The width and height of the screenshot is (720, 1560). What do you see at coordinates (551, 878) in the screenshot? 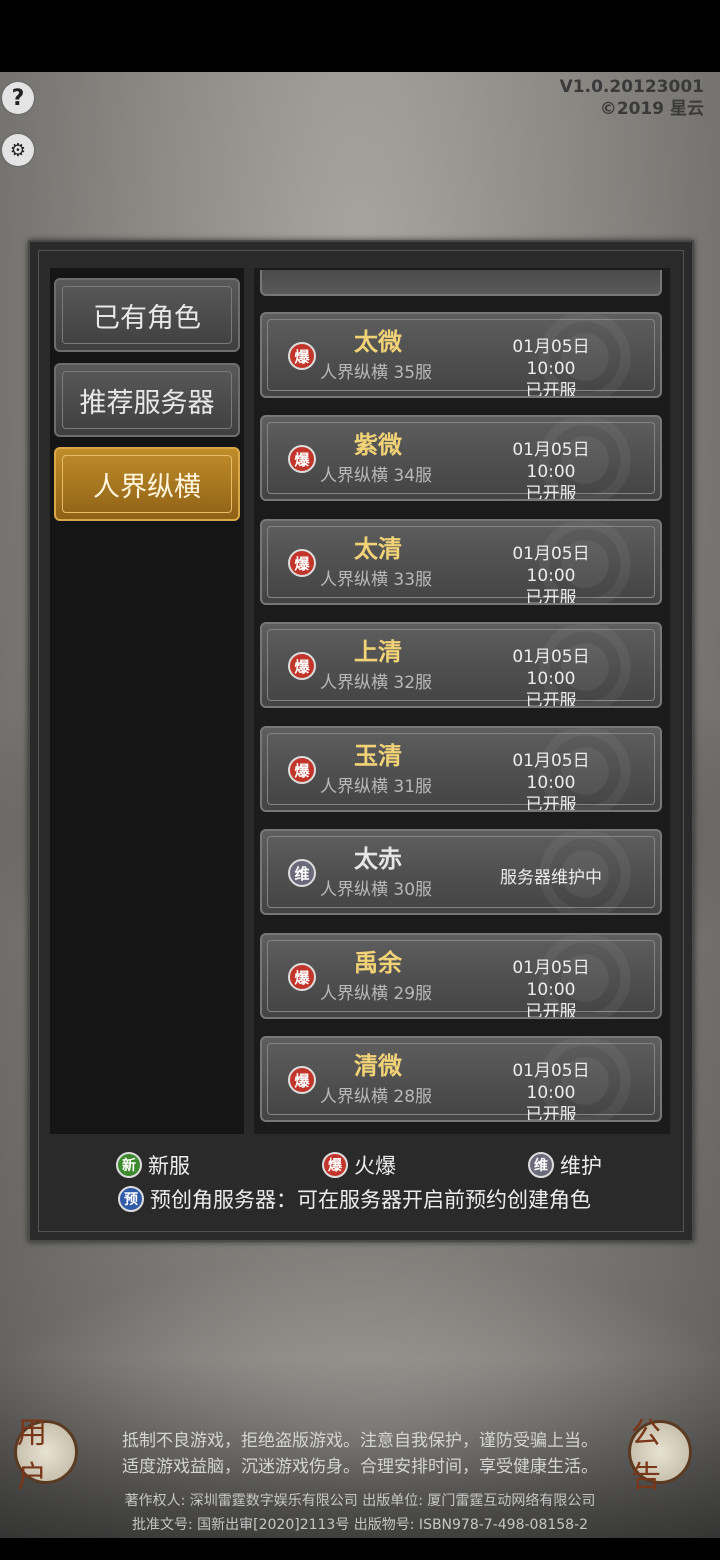
I see `server-maintenance-status: 服务器维护中` at bounding box center [551, 878].